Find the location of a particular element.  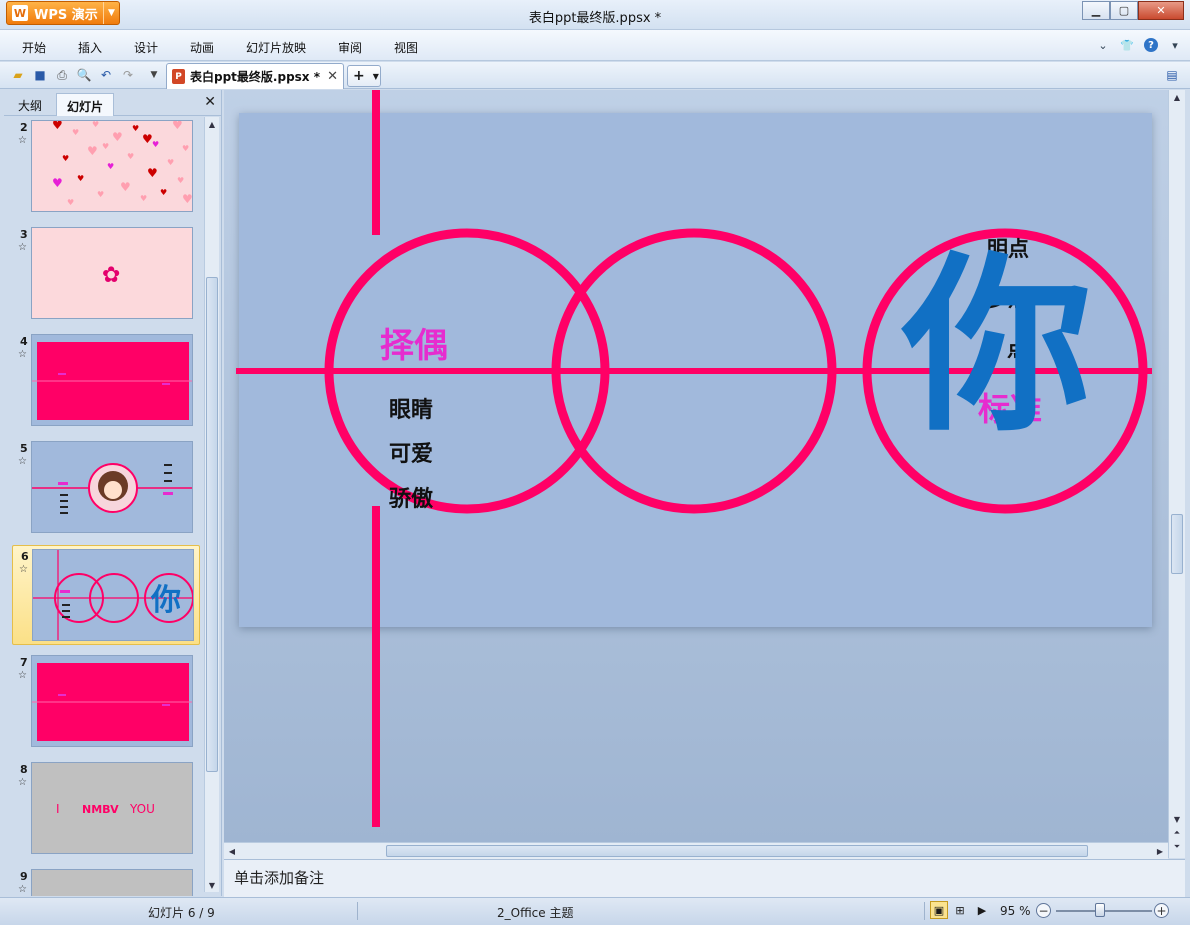

customize-toolbar-icon: ▼ is located at coordinates (154, 75).